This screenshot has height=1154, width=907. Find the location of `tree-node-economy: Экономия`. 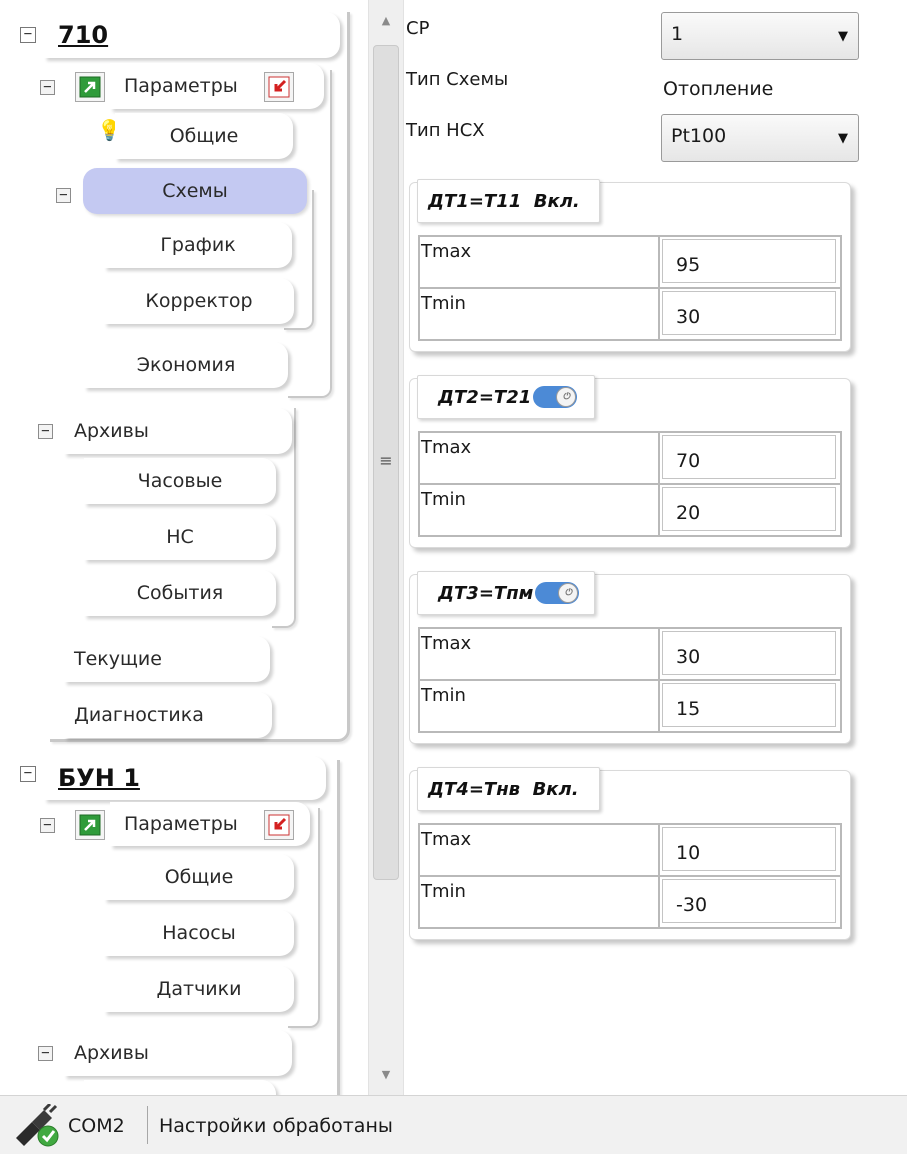

tree-node-economy: Экономия is located at coordinates (186, 365).